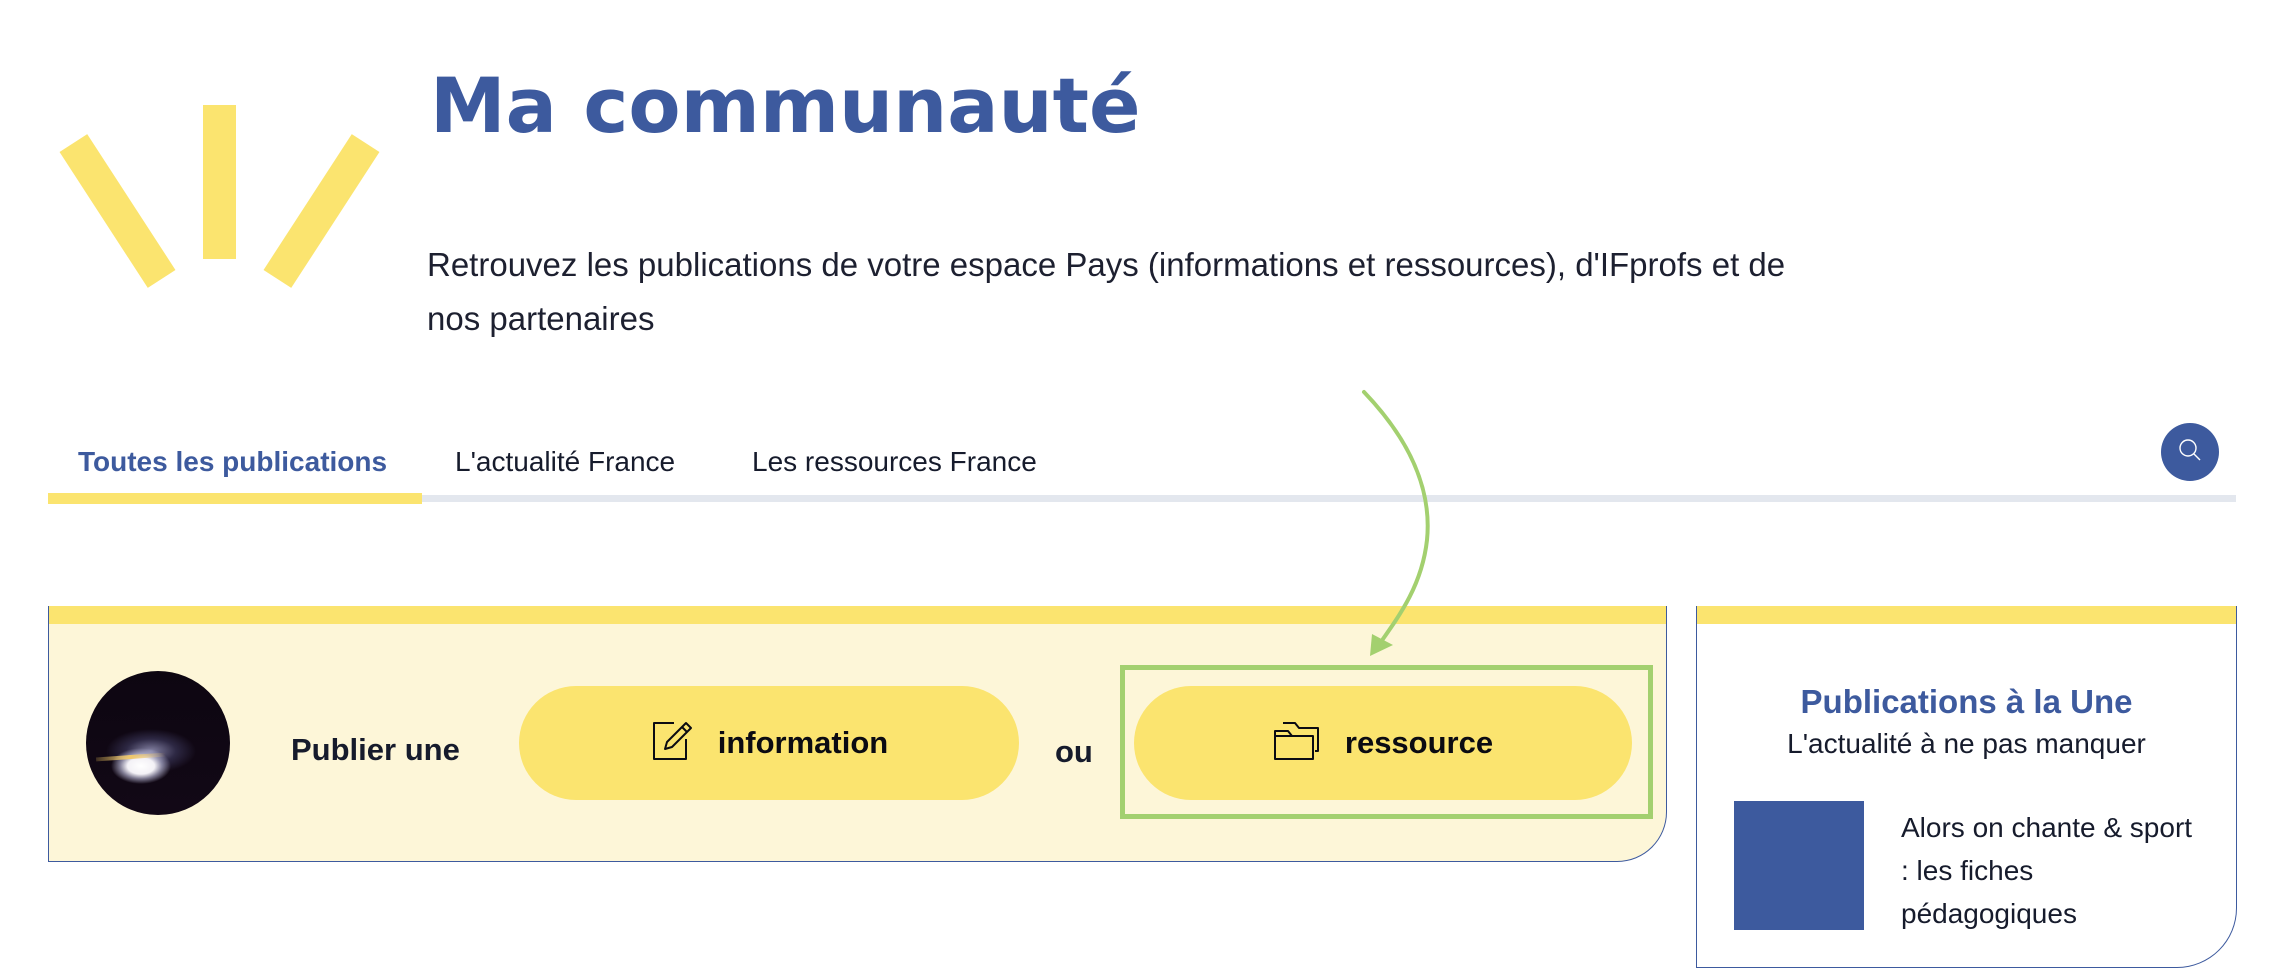 Image resolution: width=2296 pixels, height=978 pixels. Describe the element at coordinates (232, 462) in the screenshot. I see `tab-all-publications: Toutes les publications` at that location.